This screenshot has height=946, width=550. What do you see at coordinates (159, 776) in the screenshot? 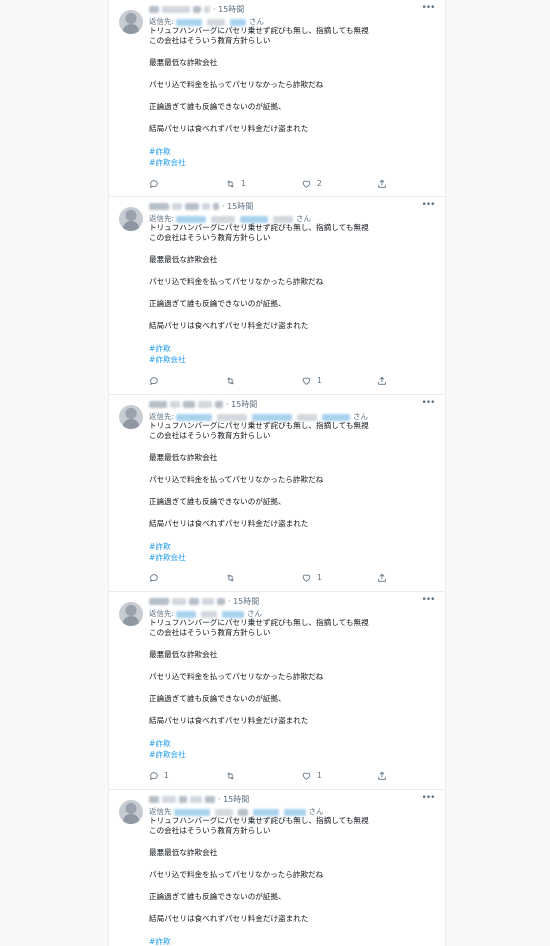
I see `reply-button: 1` at bounding box center [159, 776].